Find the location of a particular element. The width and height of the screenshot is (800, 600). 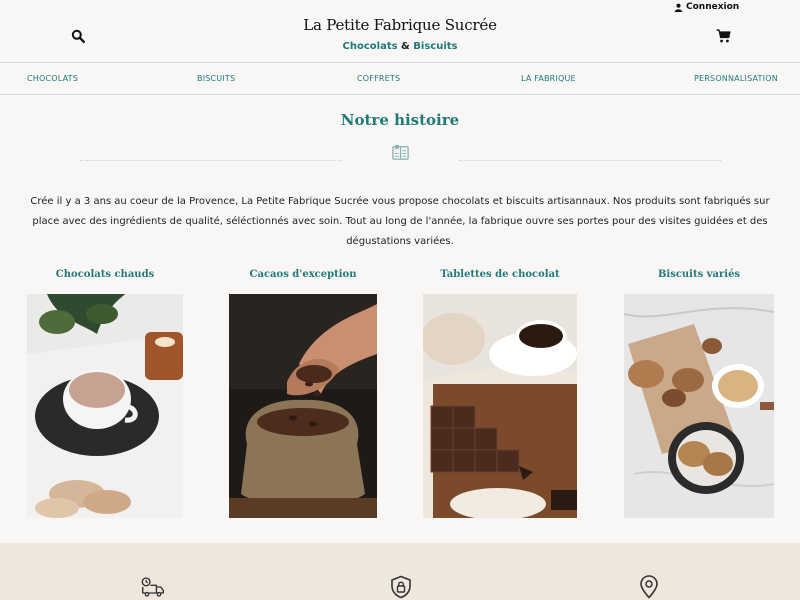

product-image-chocolats-chauds is located at coordinates (105, 406).